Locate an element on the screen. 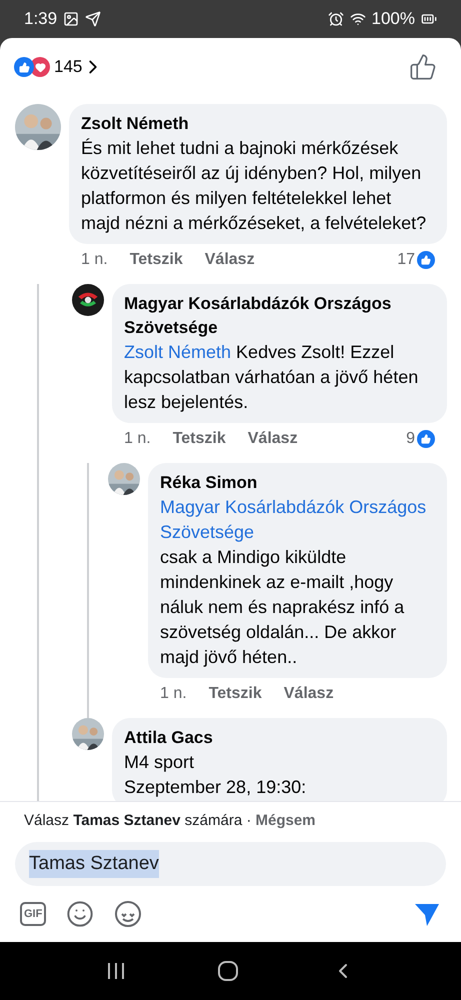  reaction-count: 17 is located at coordinates (406, 260).